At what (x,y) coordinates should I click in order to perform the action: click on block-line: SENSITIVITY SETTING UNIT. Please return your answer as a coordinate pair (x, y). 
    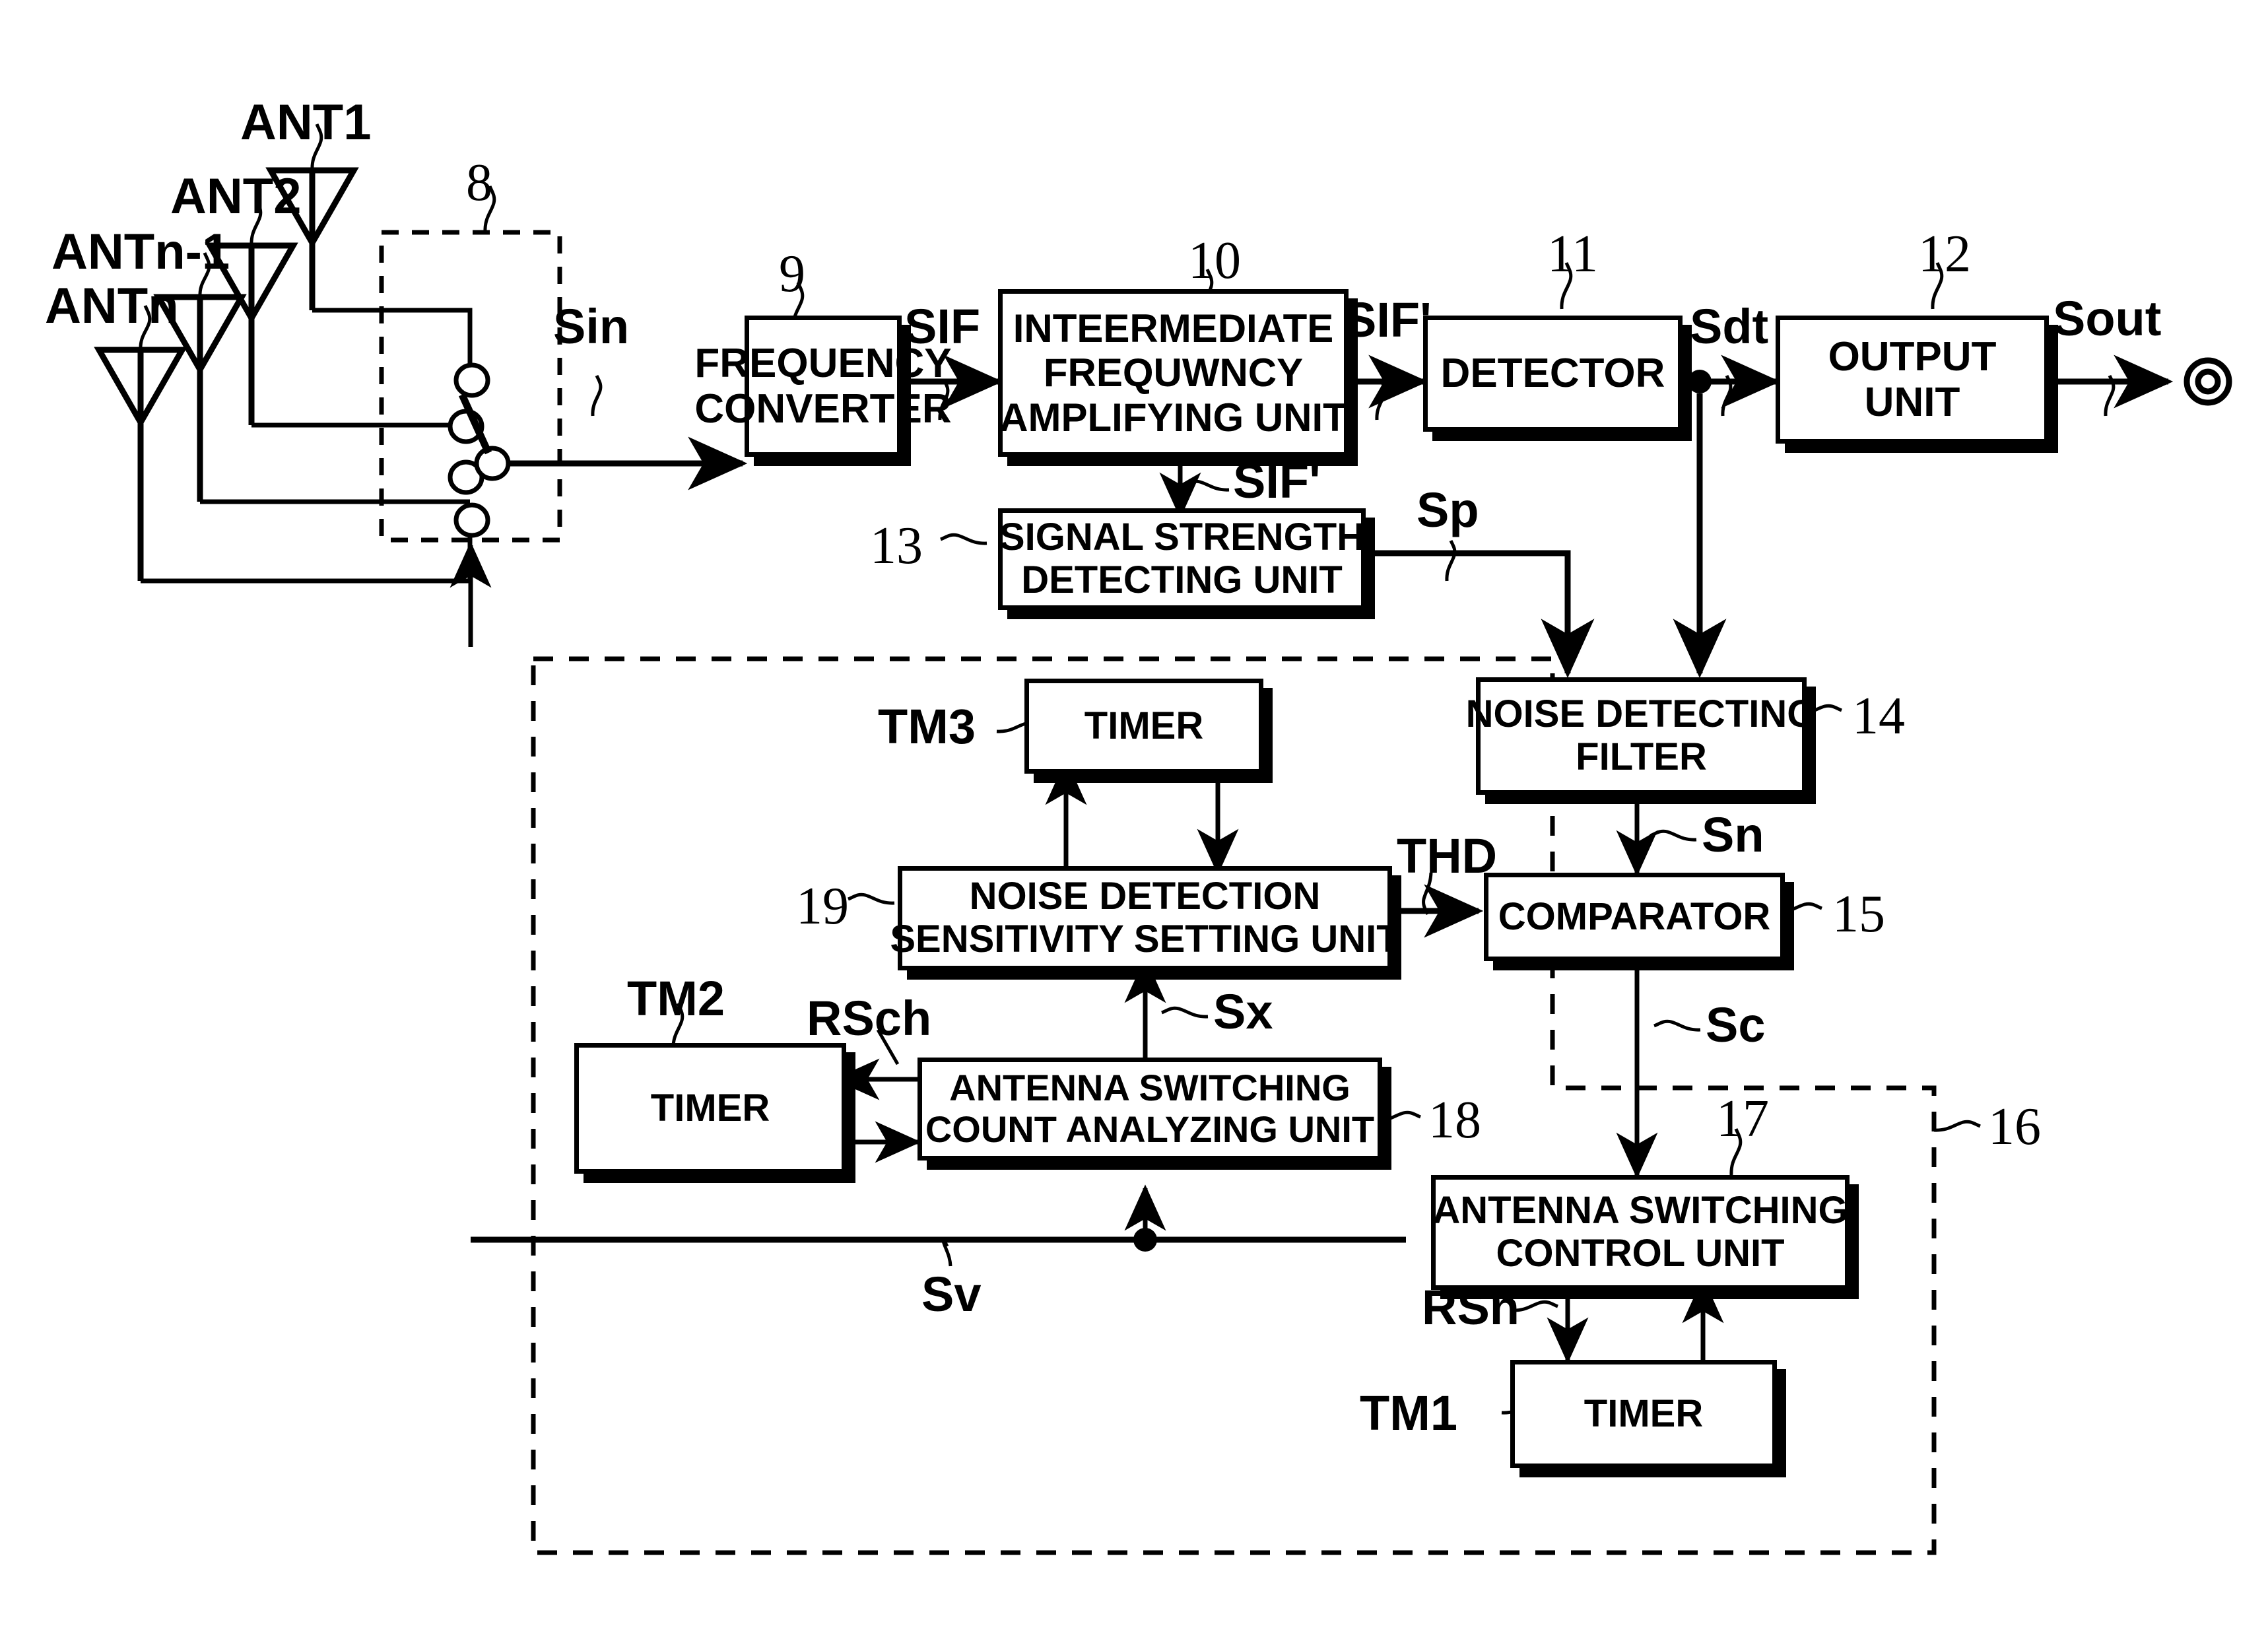
    Looking at the image, I should click on (1145, 939).